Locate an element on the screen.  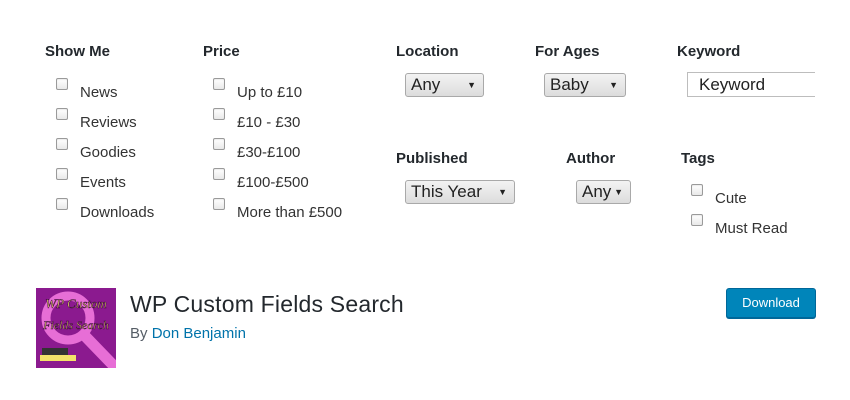
plugin-byline: By Don Benjamin is located at coordinates (188, 333).